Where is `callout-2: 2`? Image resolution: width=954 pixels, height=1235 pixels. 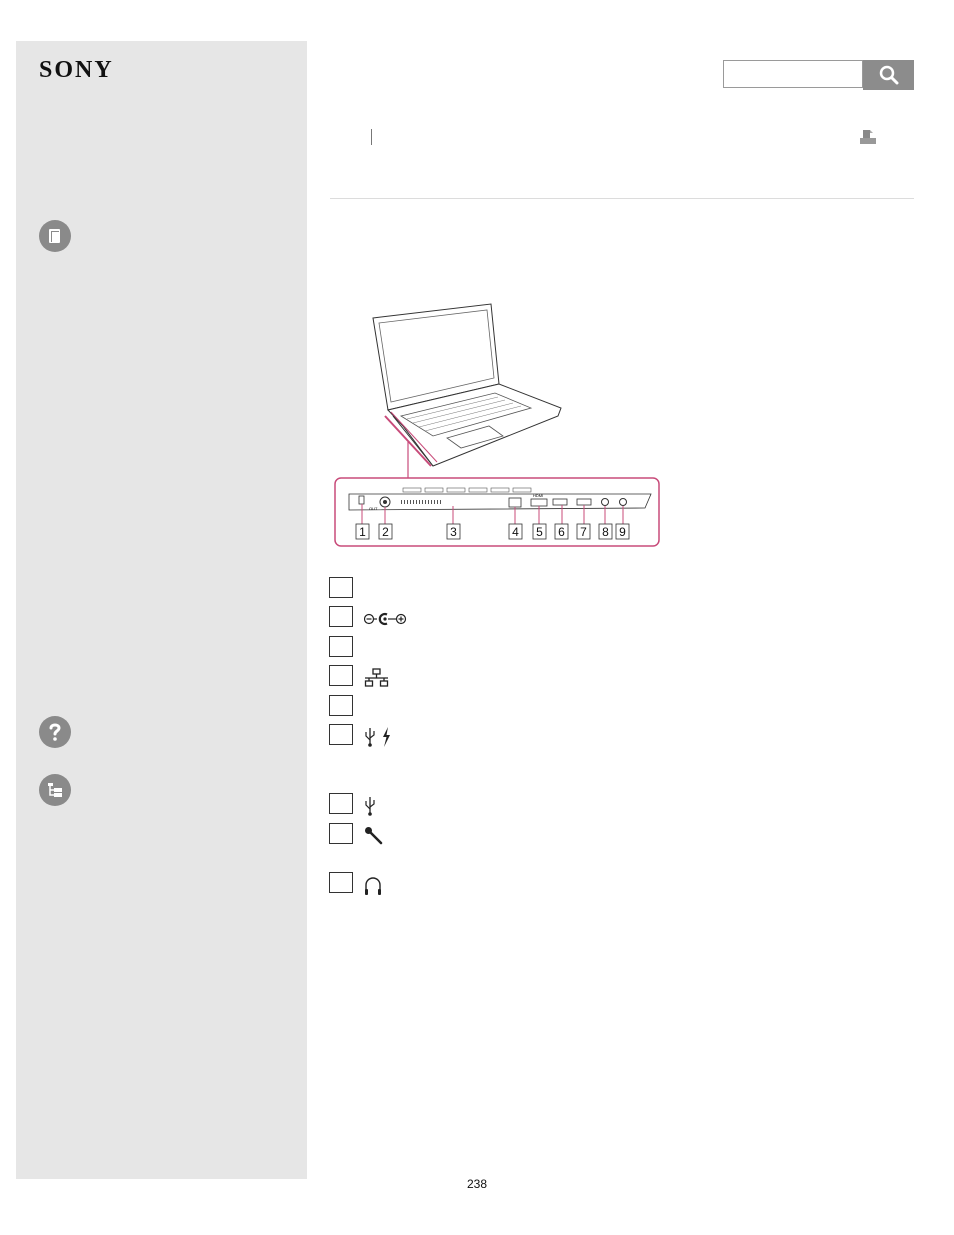 callout-2: 2 is located at coordinates (385, 532).